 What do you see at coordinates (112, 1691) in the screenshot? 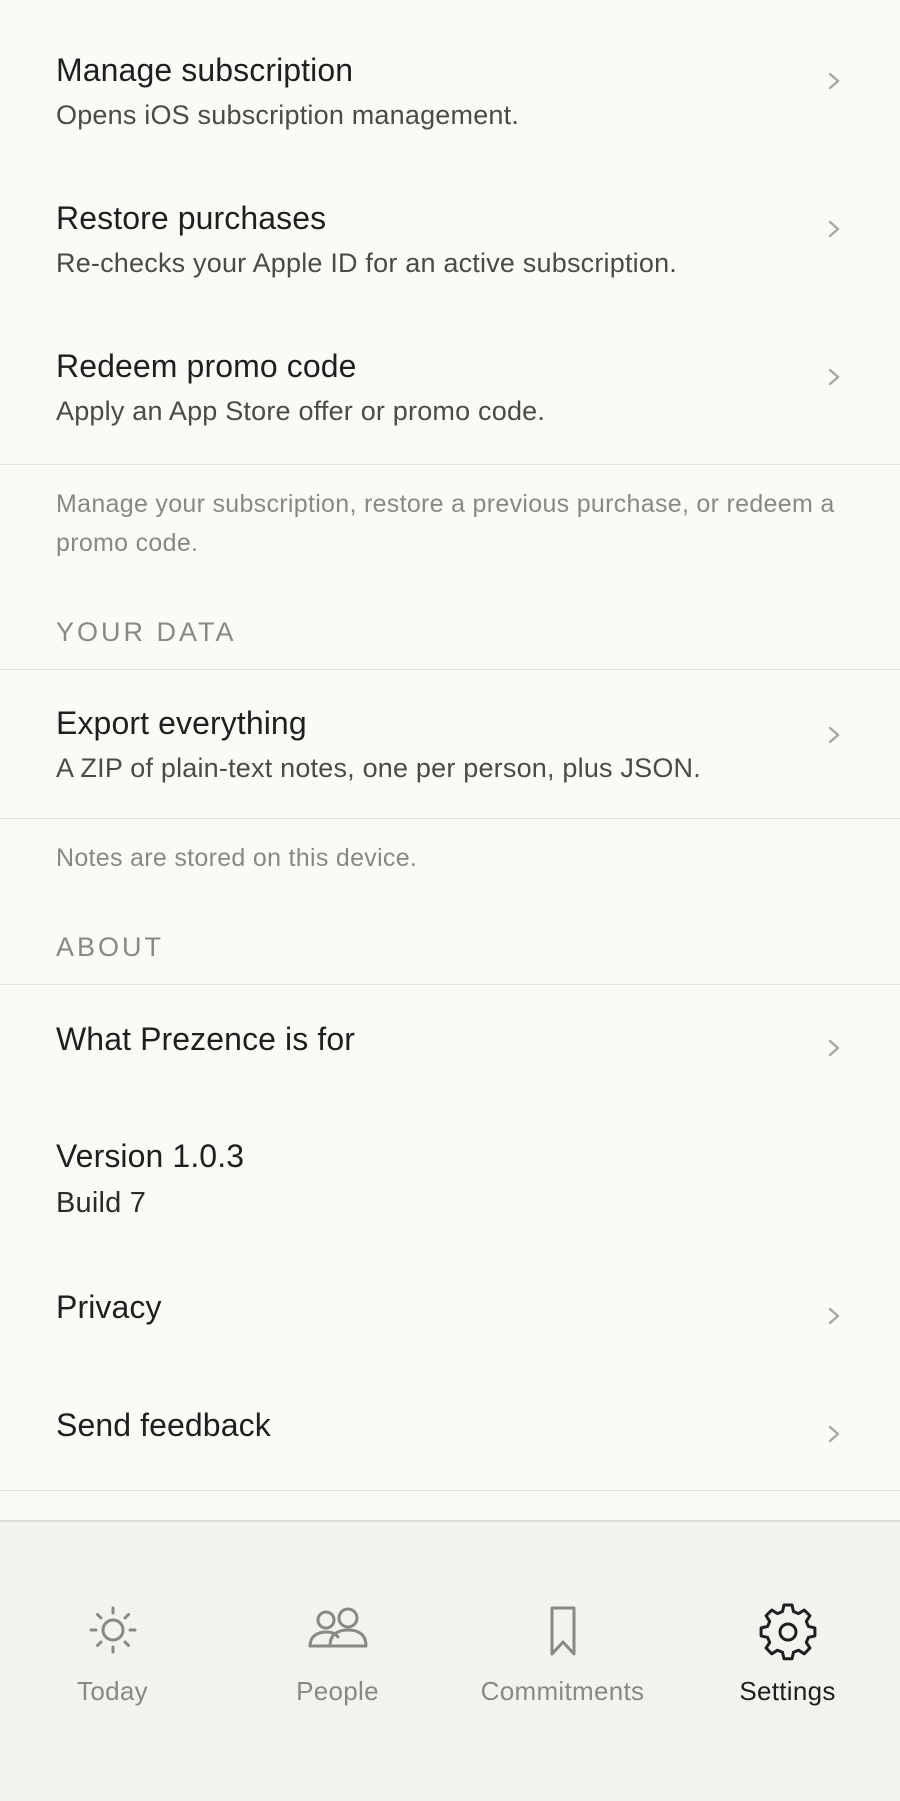
I see `tab-today-label: Today` at bounding box center [112, 1691].